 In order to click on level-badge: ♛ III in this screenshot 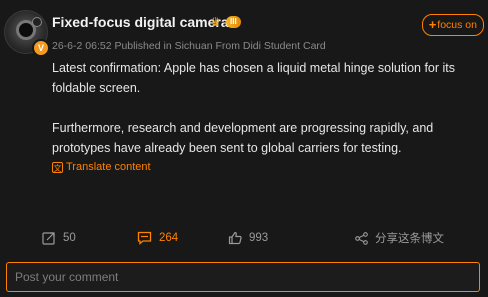, I will do `click(225, 22)`.